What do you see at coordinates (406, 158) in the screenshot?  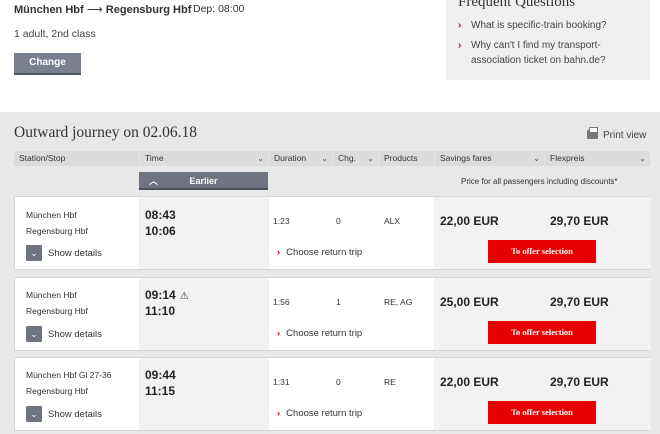 I see `column-products: Products` at bounding box center [406, 158].